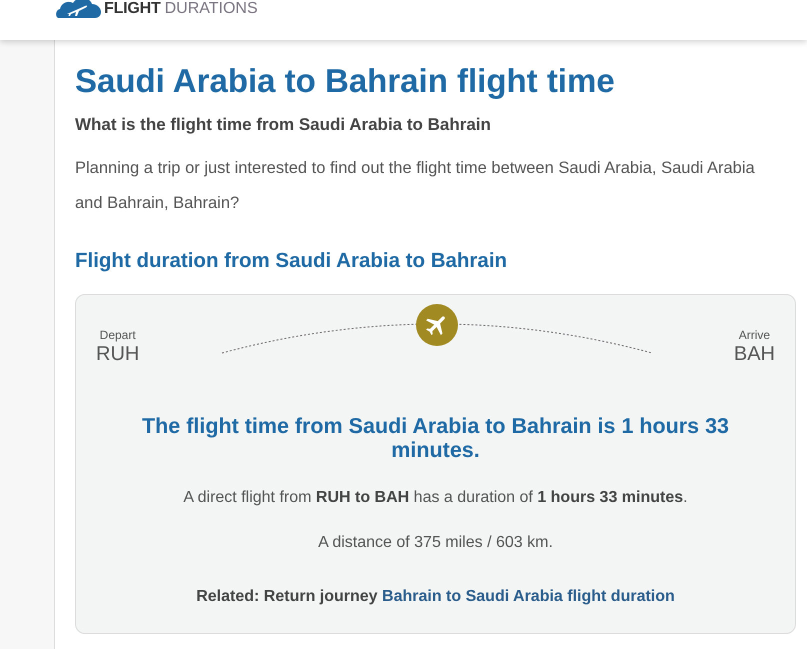 Image resolution: width=807 pixels, height=649 pixels. What do you see at coordinates (528, 596) in the screenshot?
I see `related-link: Bahrain to Saudi Arabia flight duration` at bounding box center [528, 596].